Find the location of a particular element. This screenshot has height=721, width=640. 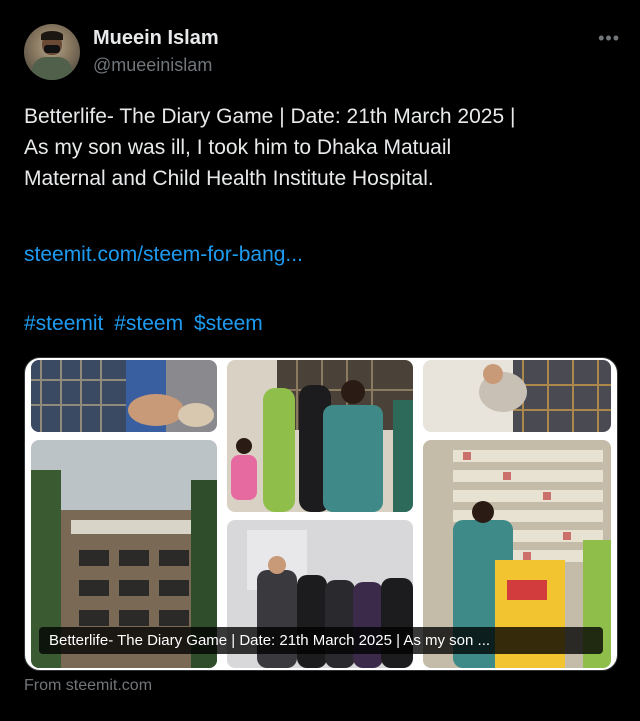

user-handle: @mueeinislam is located at coordinates (152, 65).